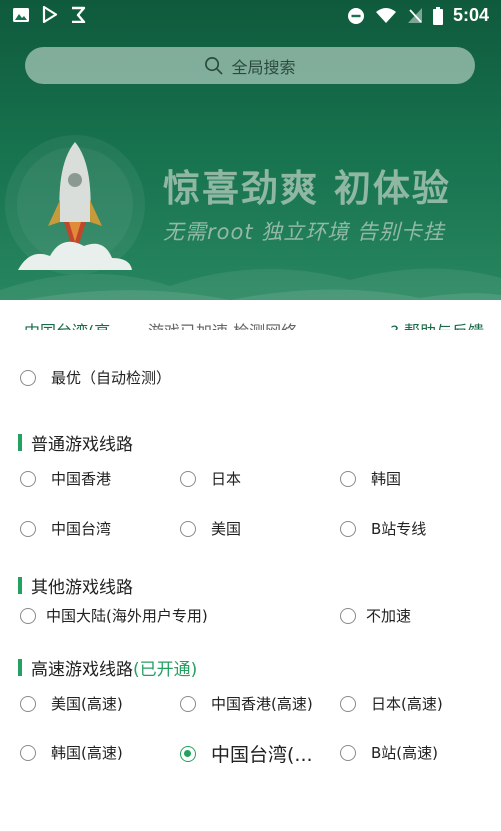 Image resolution: width=501 pixels, height=832 pixels. I want to click on route-option-label: 中国台湾, so click(81, 529).